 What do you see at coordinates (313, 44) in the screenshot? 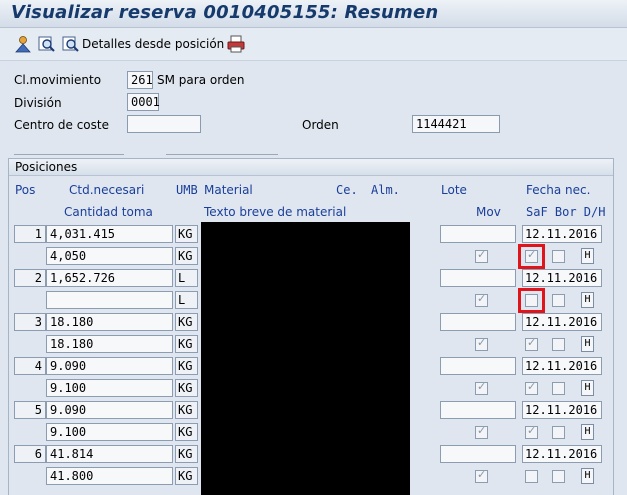
I see `application-toolbar: Detalles desde posición` at bounding box center [313, 44].